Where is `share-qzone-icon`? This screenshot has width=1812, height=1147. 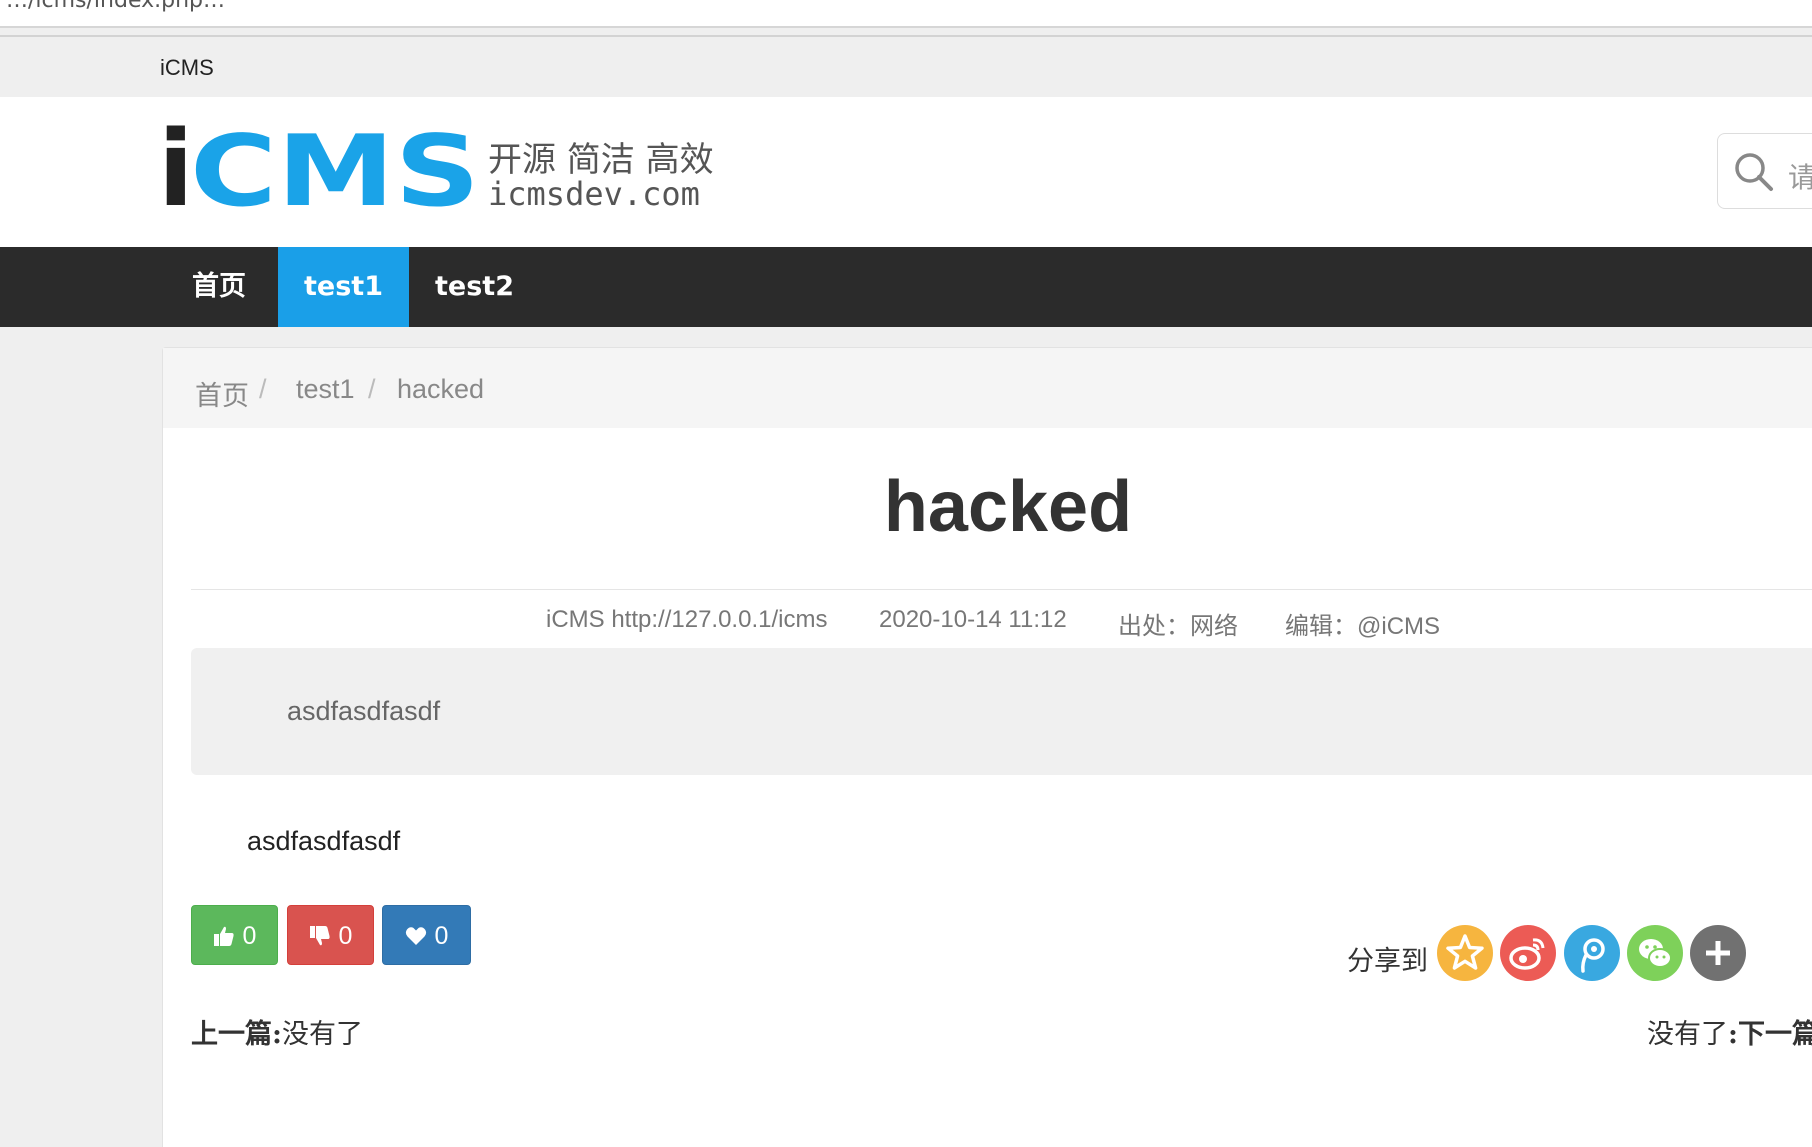
share-qzone-icon is located at coordinates (1465, 953).